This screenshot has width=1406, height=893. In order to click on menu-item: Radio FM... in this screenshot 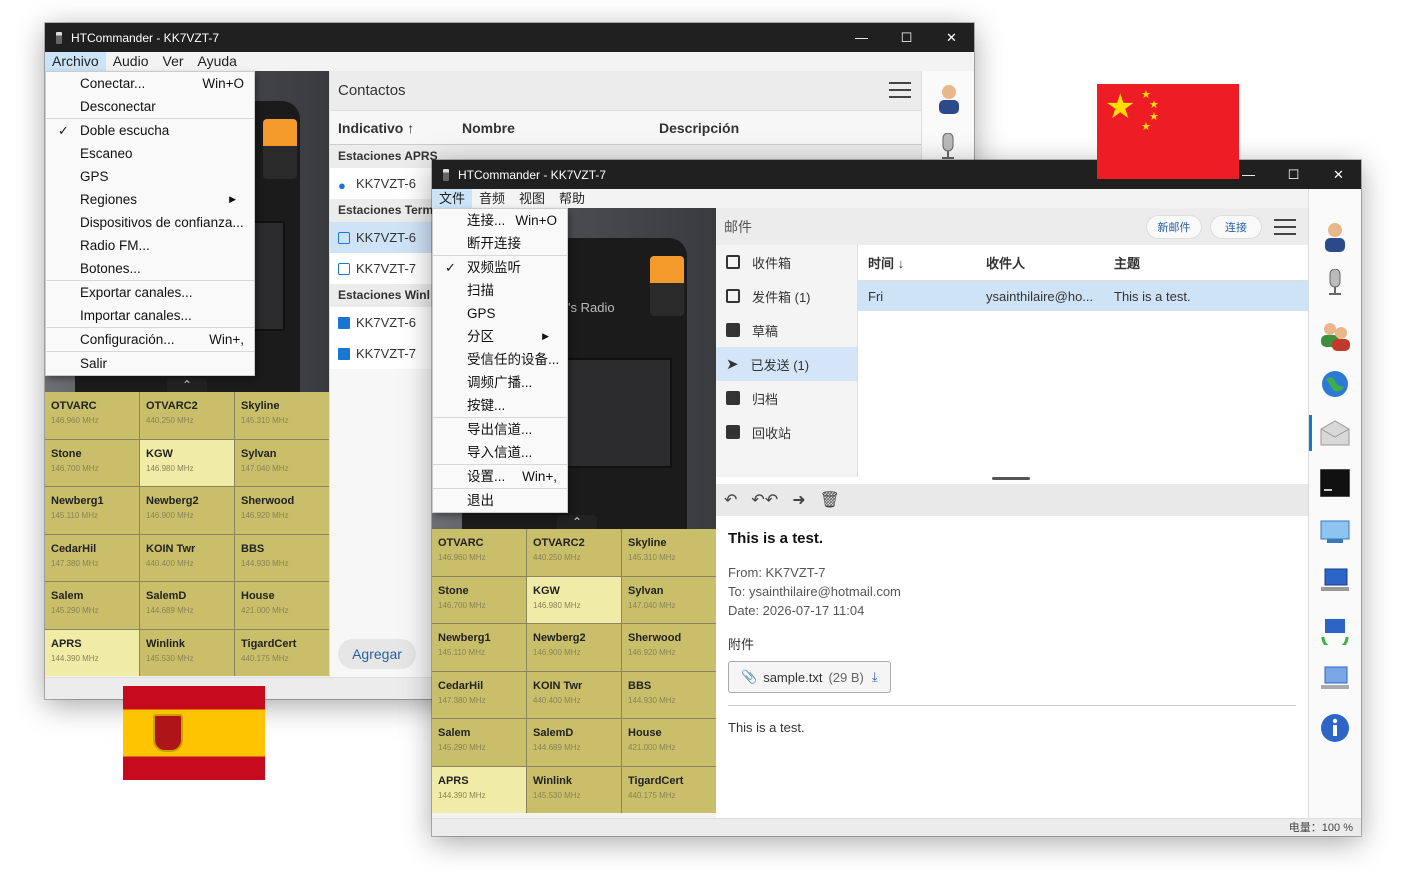, I will do `click(150, 245)`.